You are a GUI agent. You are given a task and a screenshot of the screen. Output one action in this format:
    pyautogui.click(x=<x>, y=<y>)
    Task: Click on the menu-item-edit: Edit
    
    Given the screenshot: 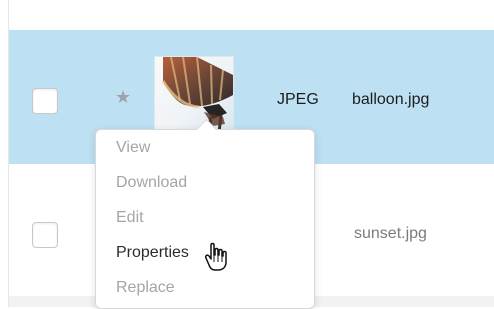 What is the action you would take?
    pyautogui.click(x=130, y=218)
    